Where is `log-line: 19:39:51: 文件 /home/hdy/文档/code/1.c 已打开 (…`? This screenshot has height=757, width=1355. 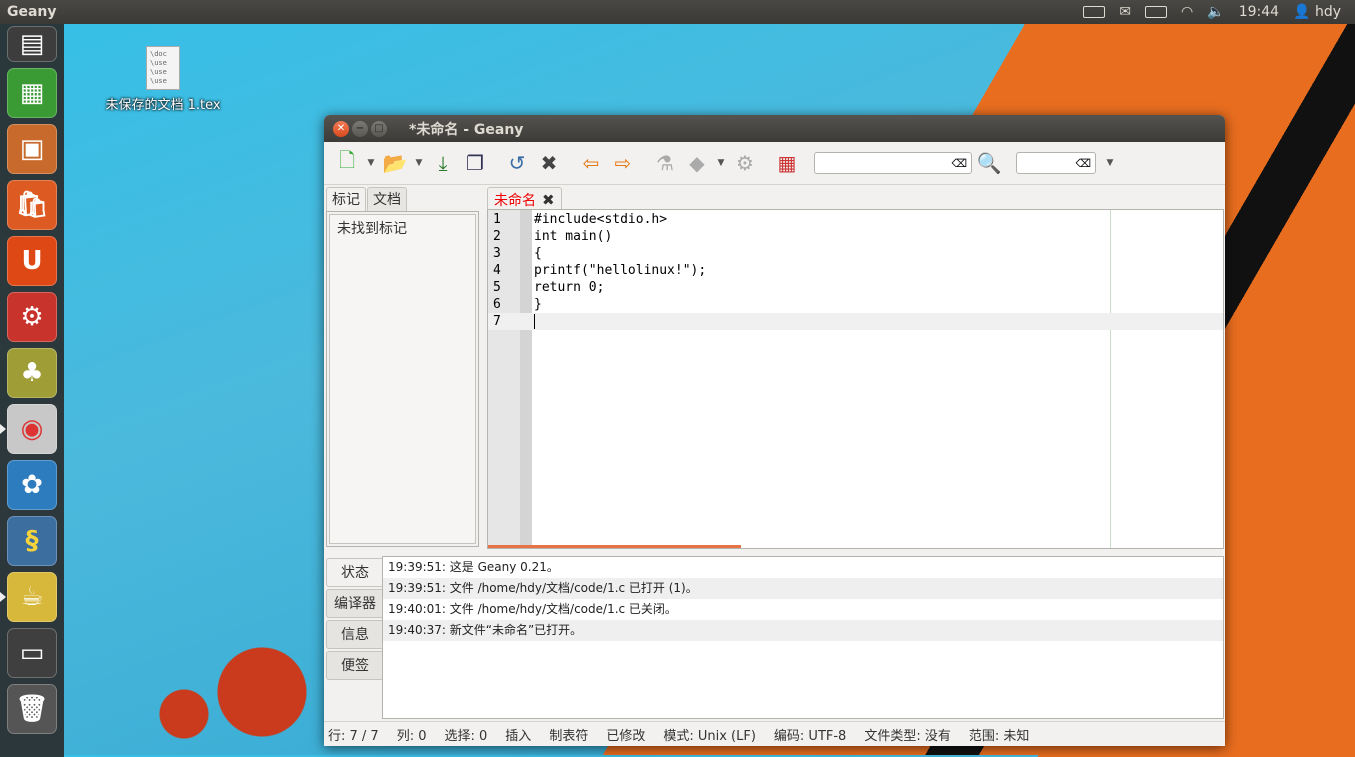
log-line: 19:39:51: 文件 /home/hdy/文档/code/1.c 已打开 (… is located at coordinates (803, 588).